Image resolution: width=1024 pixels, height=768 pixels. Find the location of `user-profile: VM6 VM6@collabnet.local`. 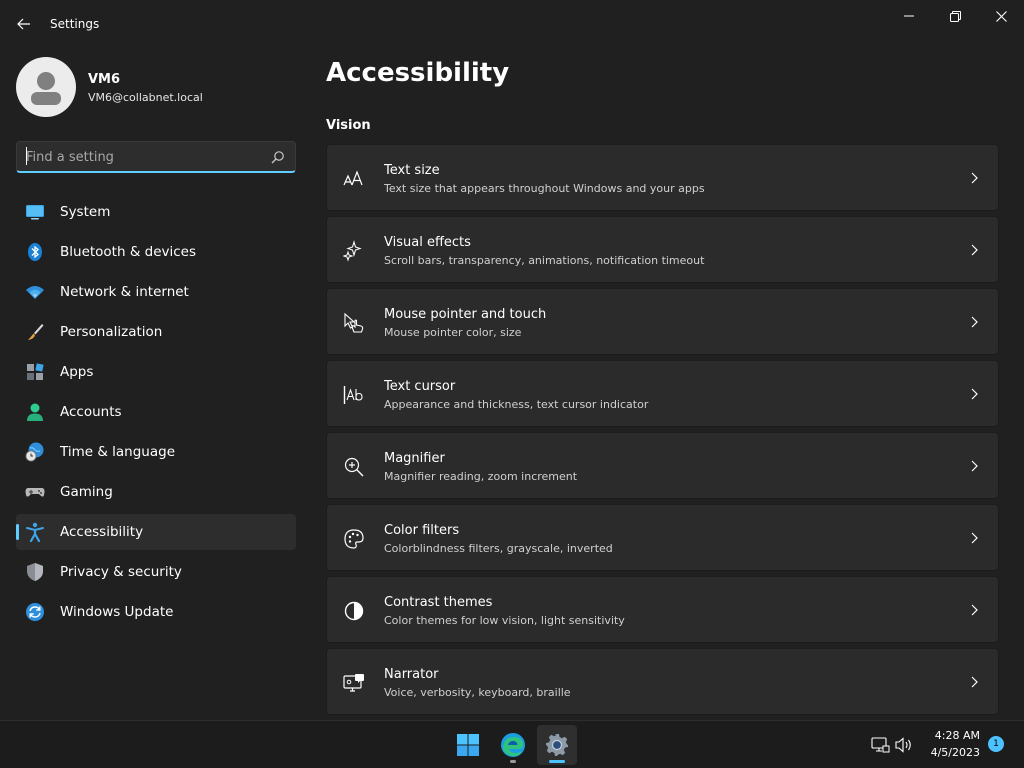

user-profile: VM6 VM6@collabnet.local is located at coordinates (156, 87).